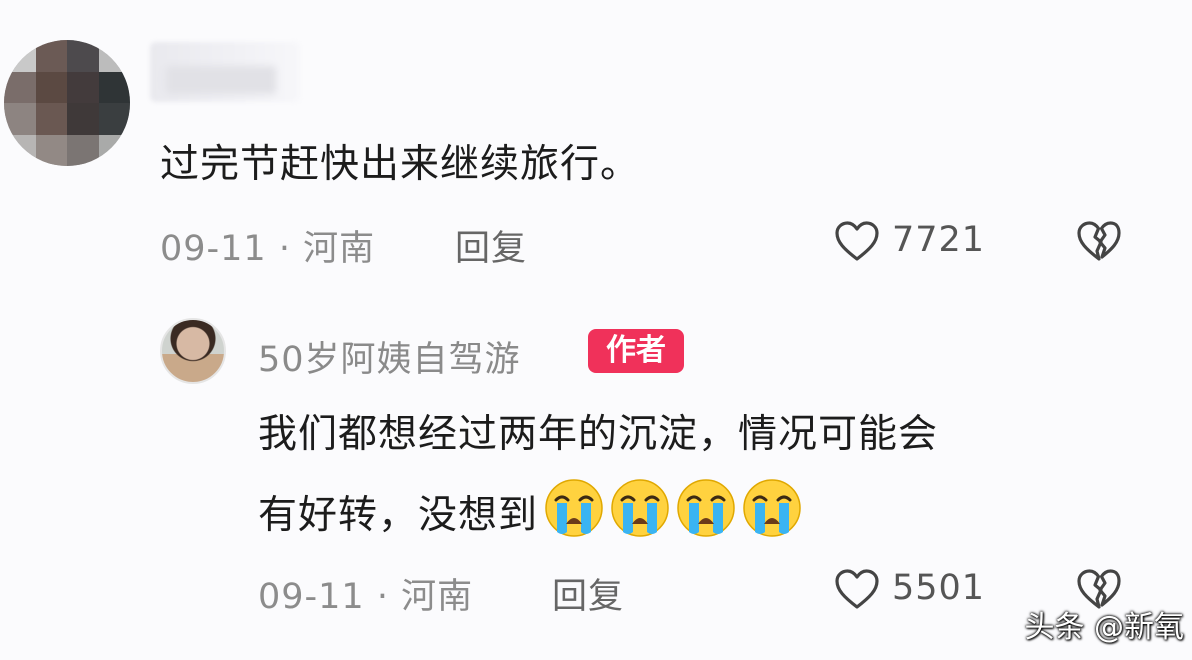  Describe the element at coordinates (1099, 241) in the screenshot. I see `dislike-broken-heart-icon` at that location.